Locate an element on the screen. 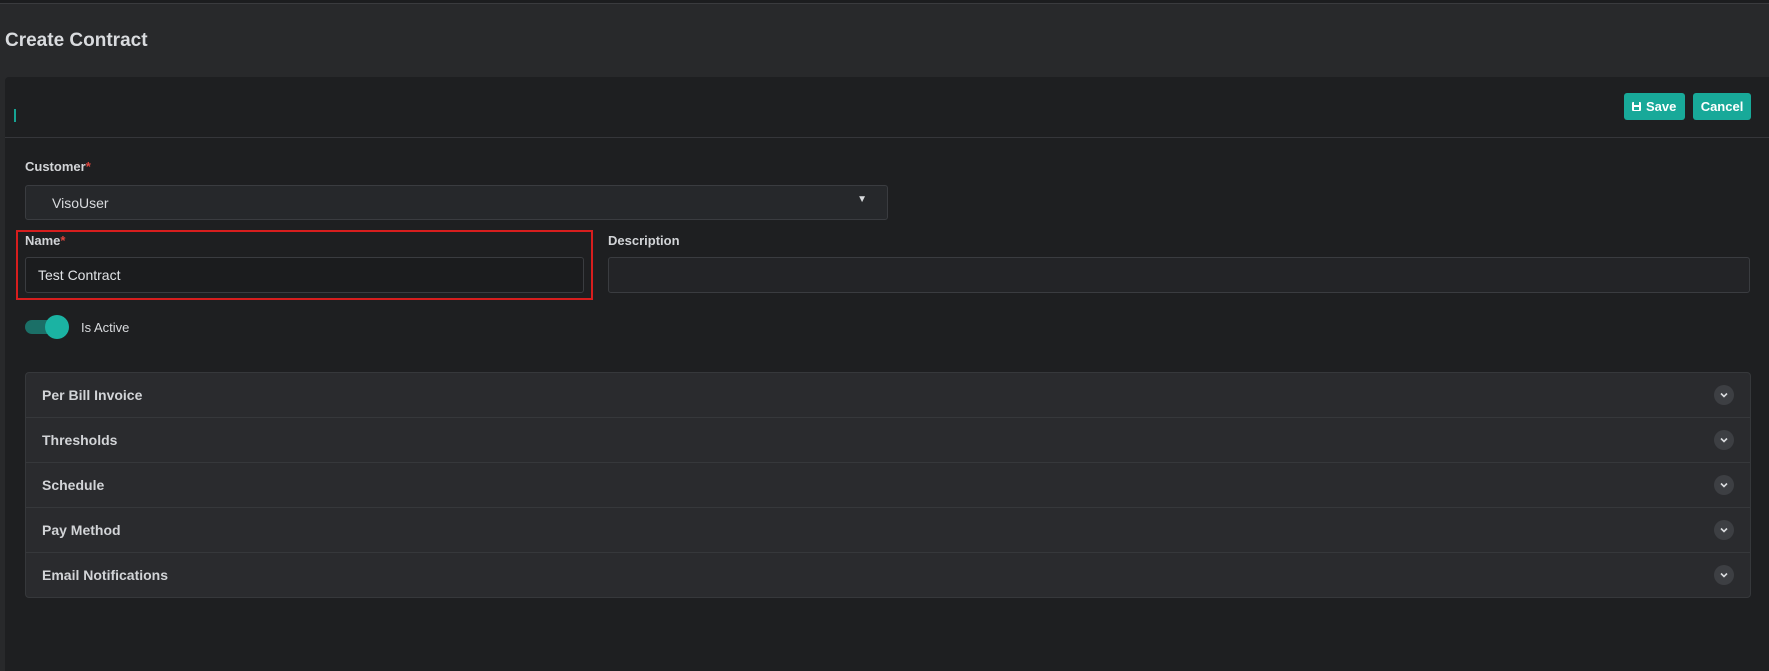 This screenshot has width=1769, height=671. customer-label-text: Customer is located at coordinates (55, 166).